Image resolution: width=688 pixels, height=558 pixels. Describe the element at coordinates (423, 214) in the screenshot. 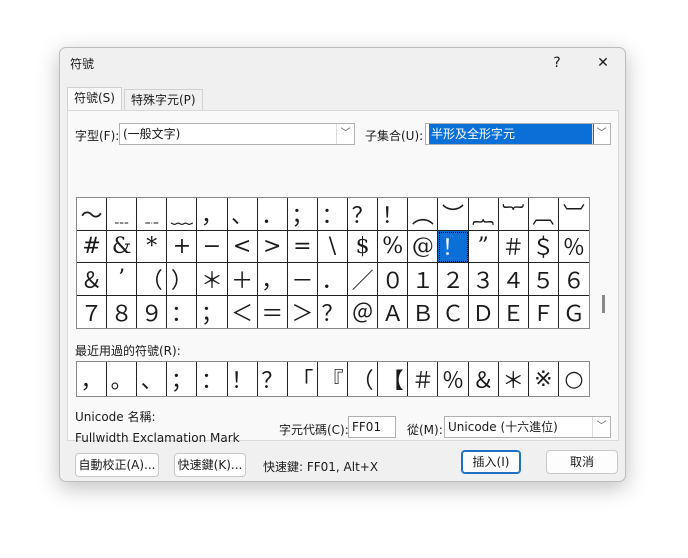

I see `symbol-cell: ︵` at that location.